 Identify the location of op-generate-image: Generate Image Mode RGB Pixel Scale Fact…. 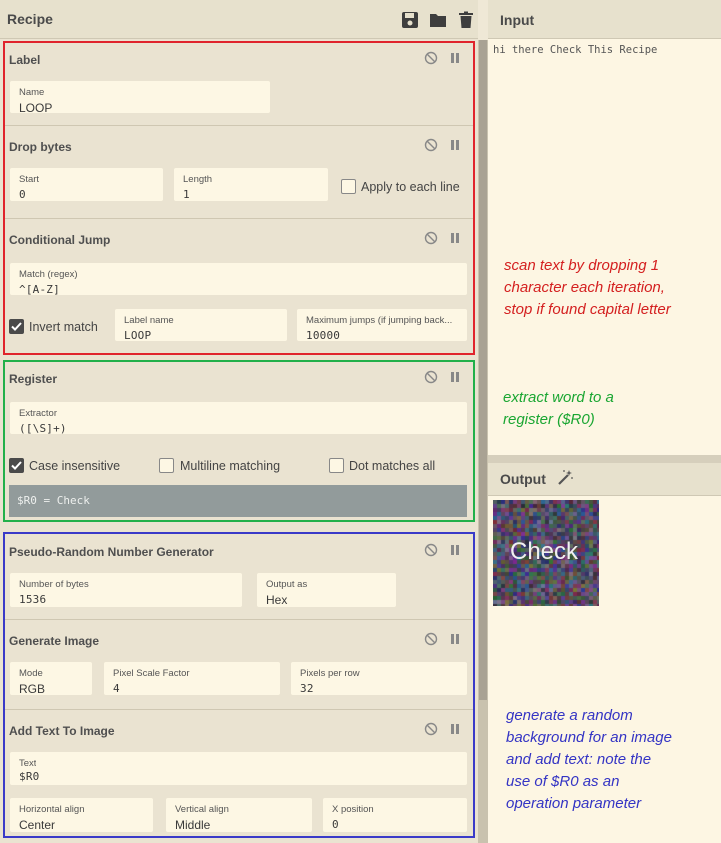
(239, 665).